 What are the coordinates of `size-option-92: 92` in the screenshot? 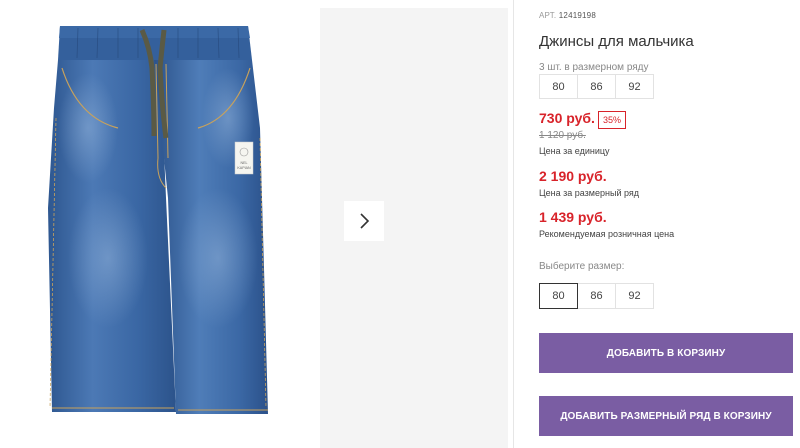 It's located at (634, 296).